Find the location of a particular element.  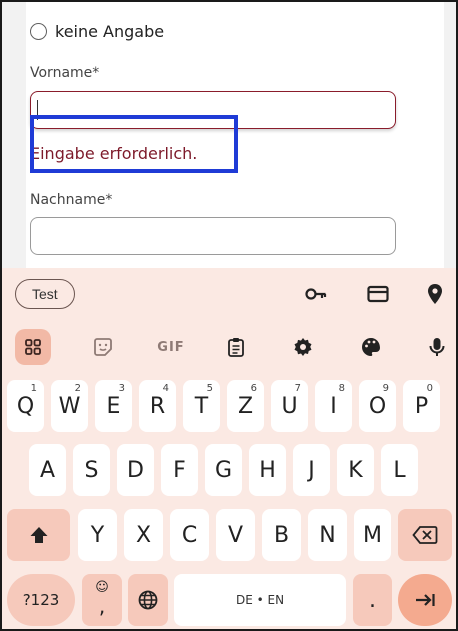

key-label: B is located at coordinates (281, 535).